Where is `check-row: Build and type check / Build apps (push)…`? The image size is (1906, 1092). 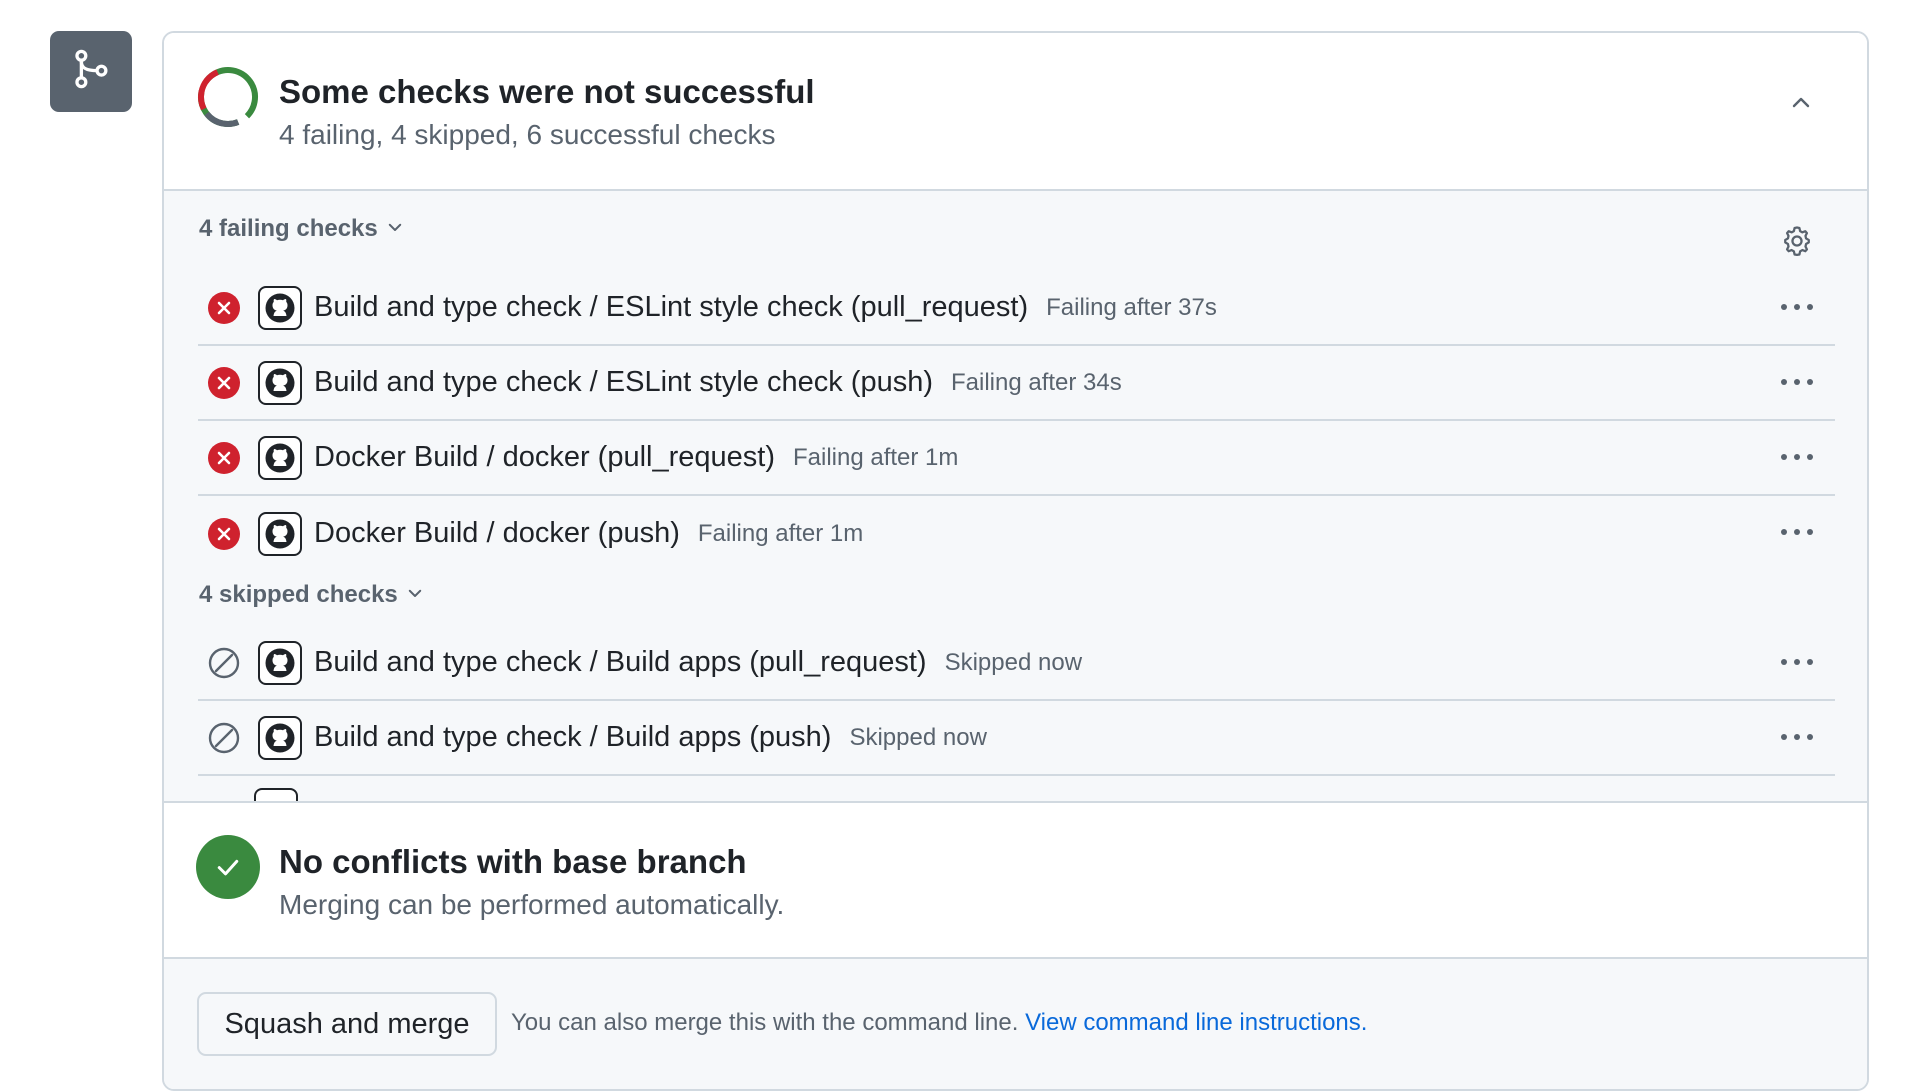
check-row: Build and type check / Build apps (push)… is located at coordinates (1016, 738).